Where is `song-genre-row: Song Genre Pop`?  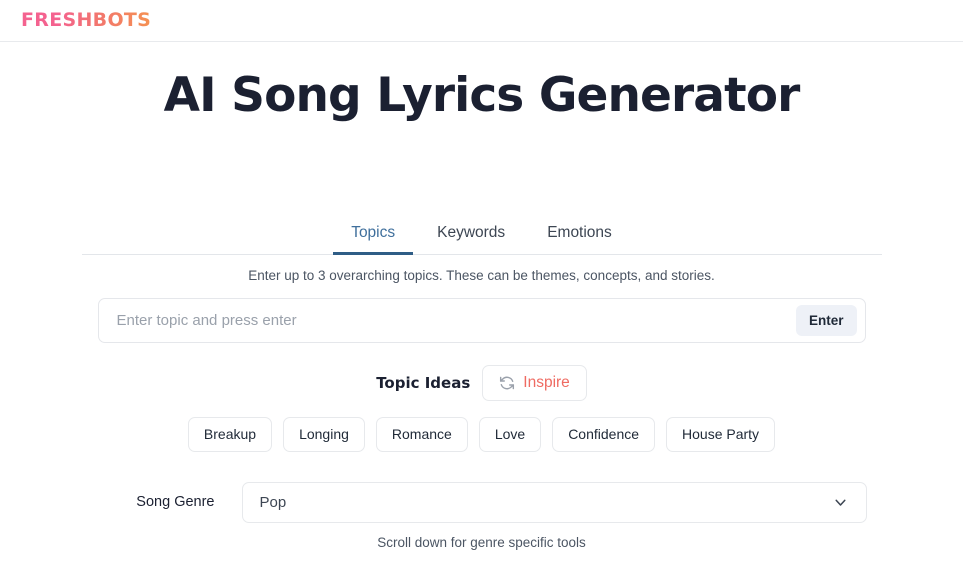
song-genre-row: Song Genre Pop is located at coordinates (481, 502).